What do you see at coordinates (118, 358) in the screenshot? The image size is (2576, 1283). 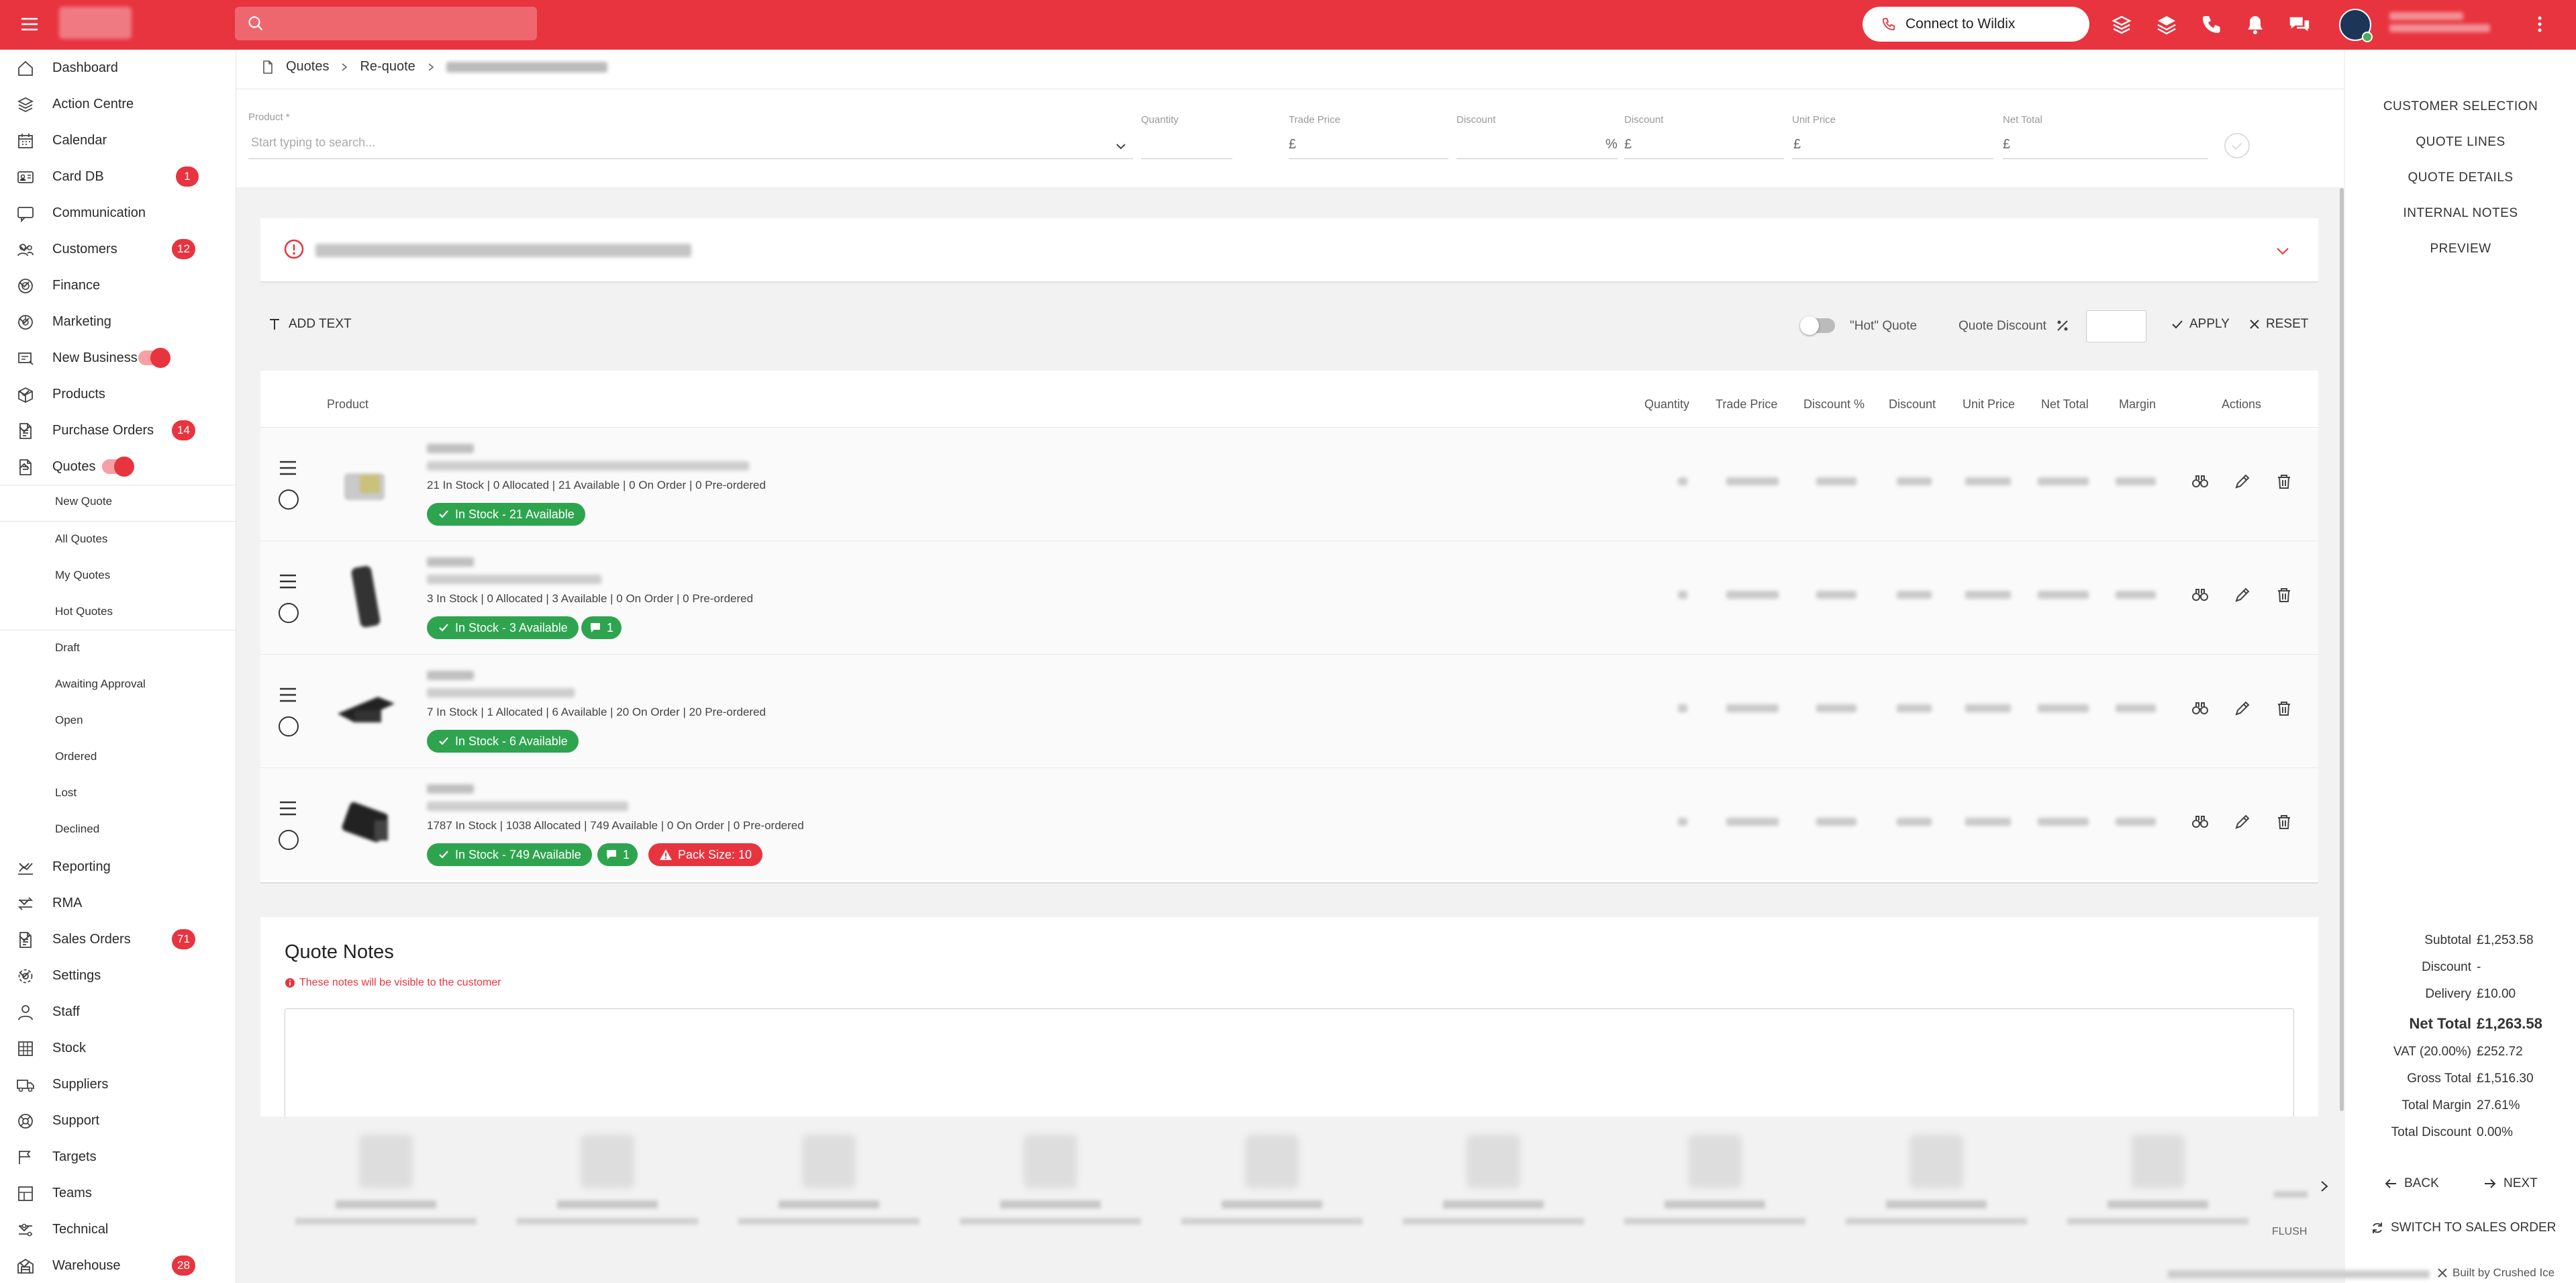 I see `sidebar-item-new-business: New Business` at bounding box center [118, 358].